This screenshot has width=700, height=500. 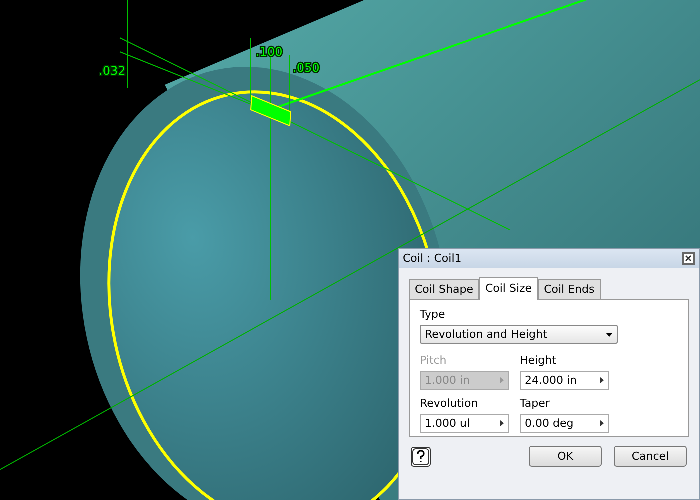 What do you see at coordinates (432, 258) in the screenshot?
I see `dialog-title: Coil : Coil1` at bounding box center [432, 258].